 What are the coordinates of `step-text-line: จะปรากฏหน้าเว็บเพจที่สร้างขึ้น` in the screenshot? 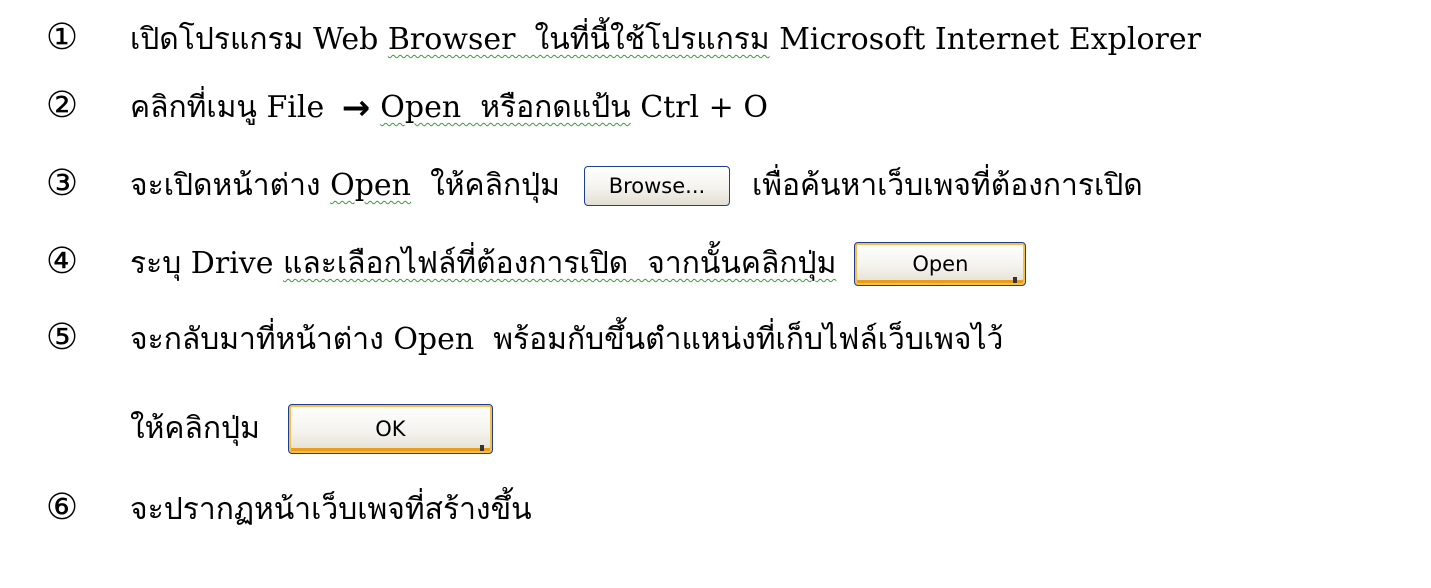 It's located at (331, 510).